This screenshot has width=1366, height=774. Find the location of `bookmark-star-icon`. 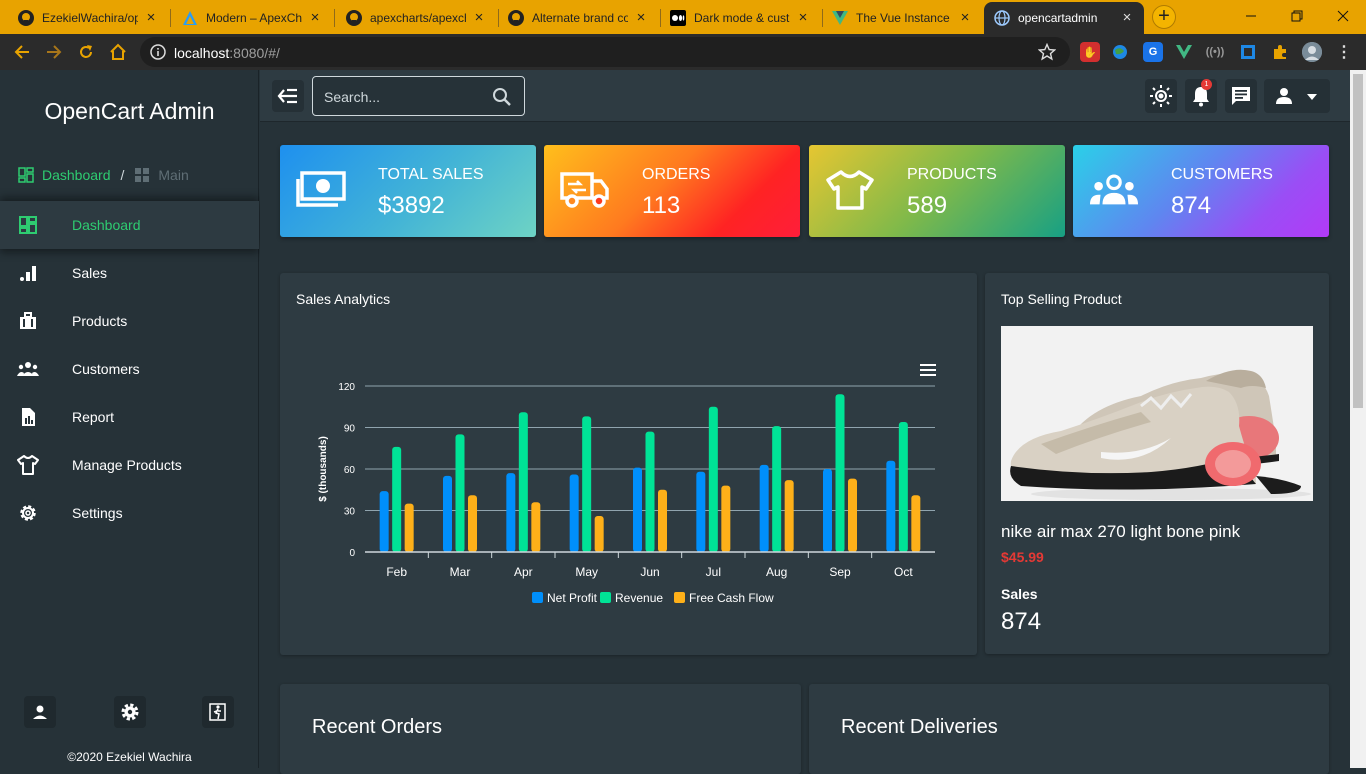

bookmark-star-icon is located at coordinates (1047, 52).